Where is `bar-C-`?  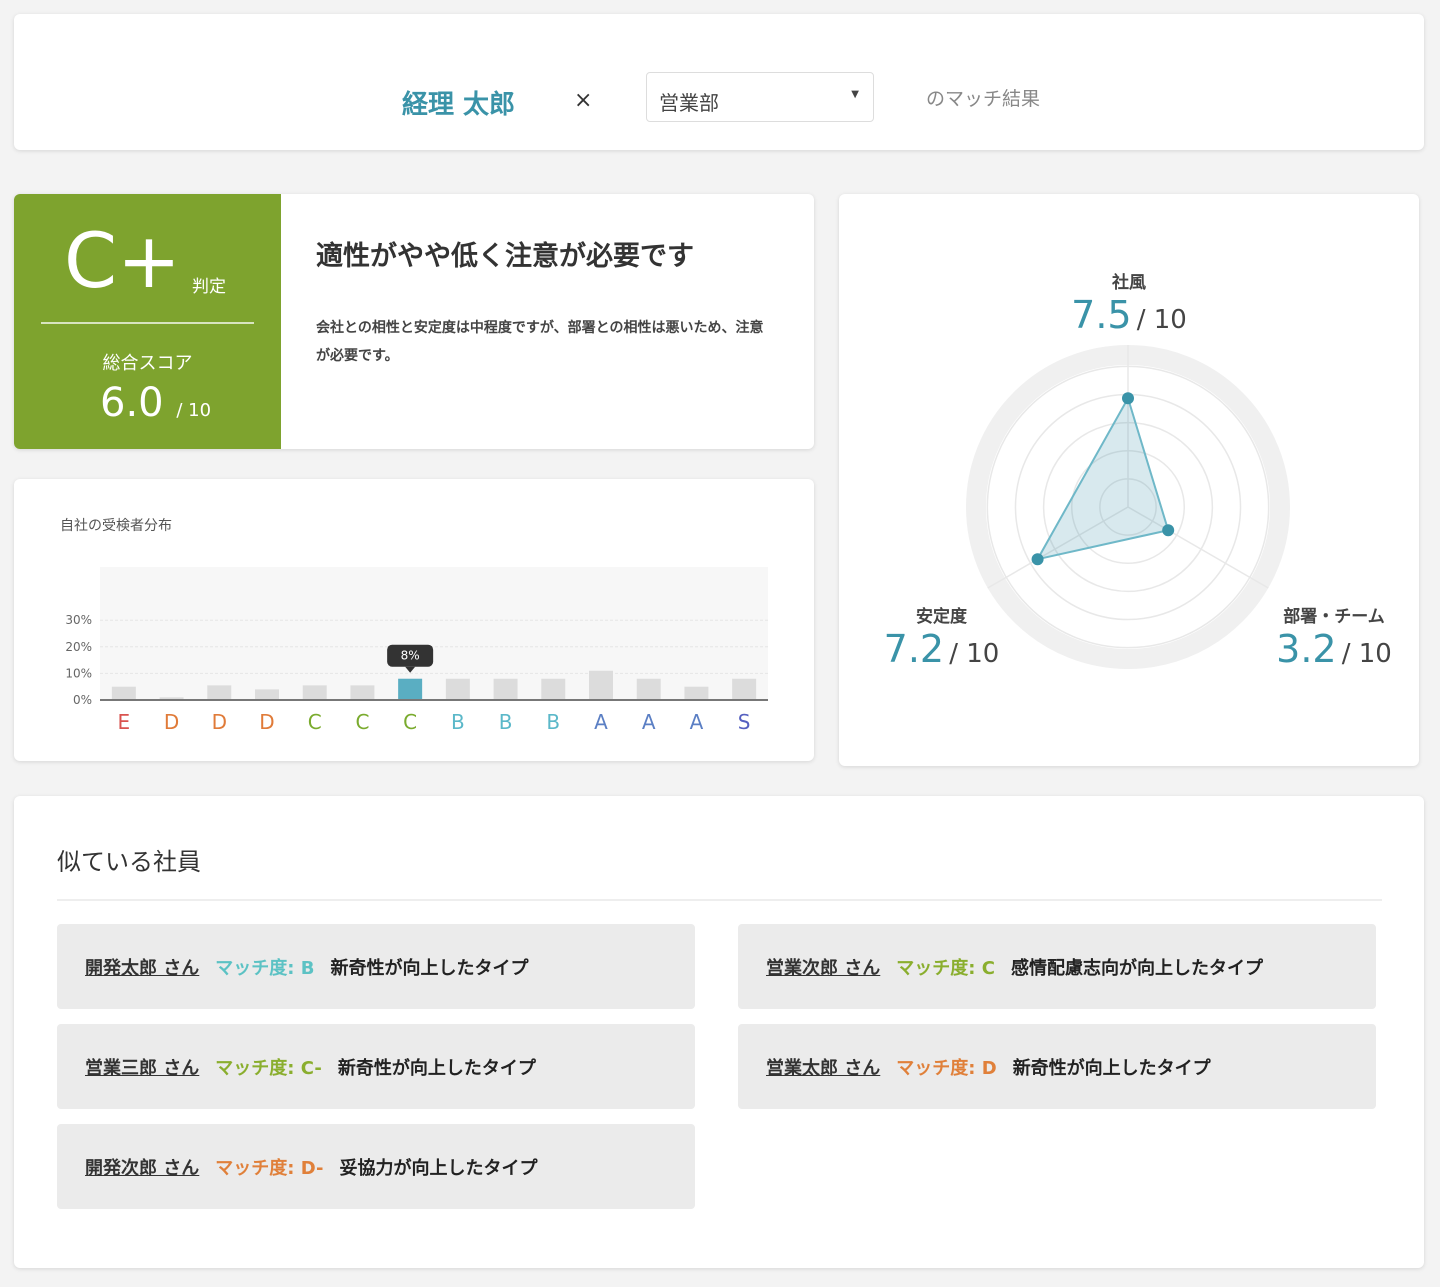
bar-C- is located at coordinates (314, 692).